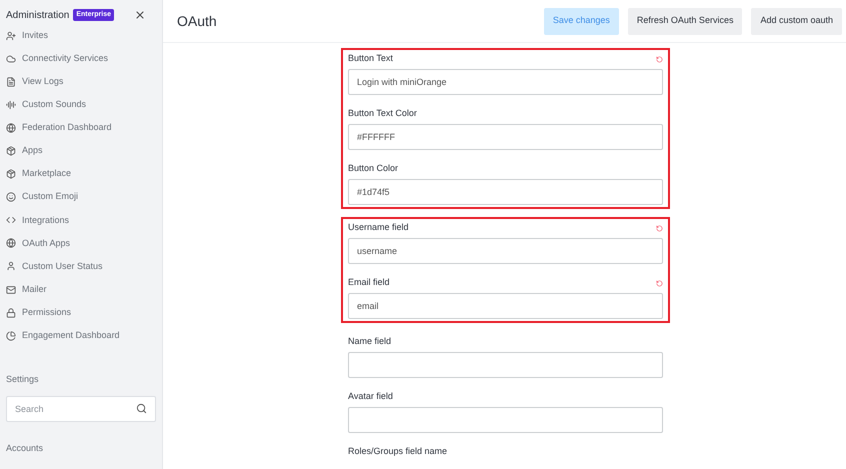 The height and width of the screenshot is (469, 846). I want to click on sidebar-item: Invites, so click(81, 36).